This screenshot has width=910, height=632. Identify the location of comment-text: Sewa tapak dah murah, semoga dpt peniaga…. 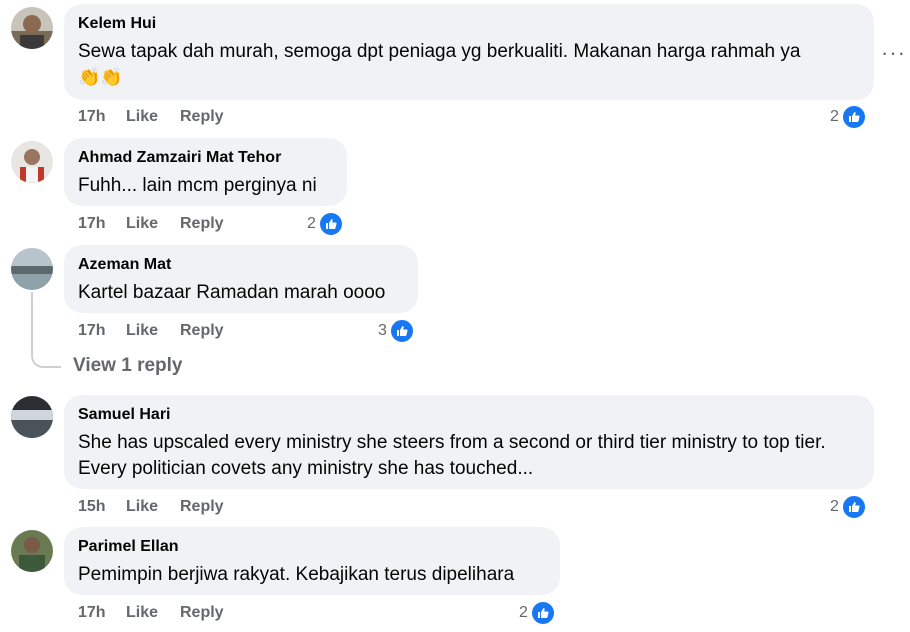
(439, 51).